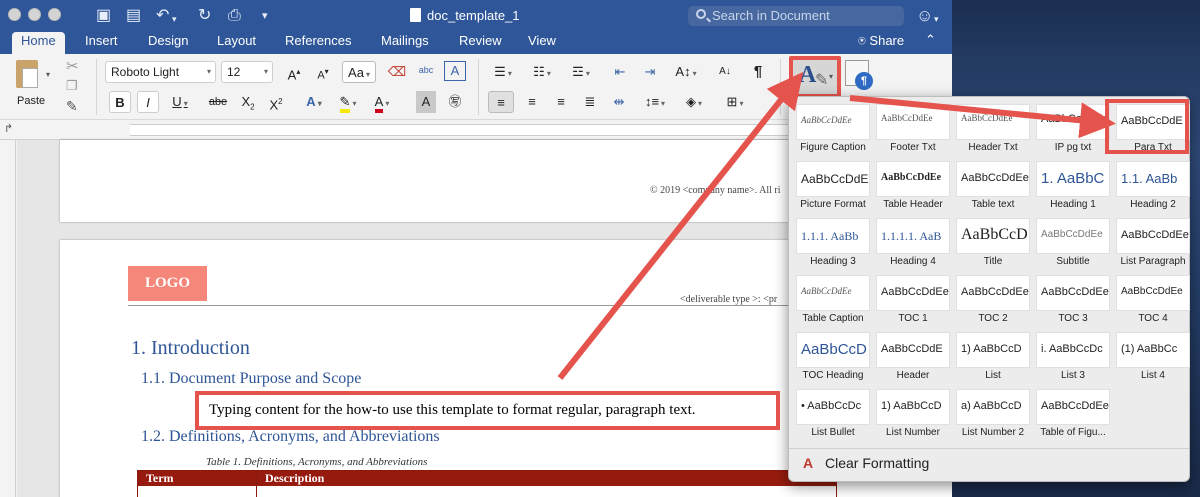 This screenshot has width=1200, height=497. I want to click on collapse-ribbon-icon: ⌃, so click(930, 40).